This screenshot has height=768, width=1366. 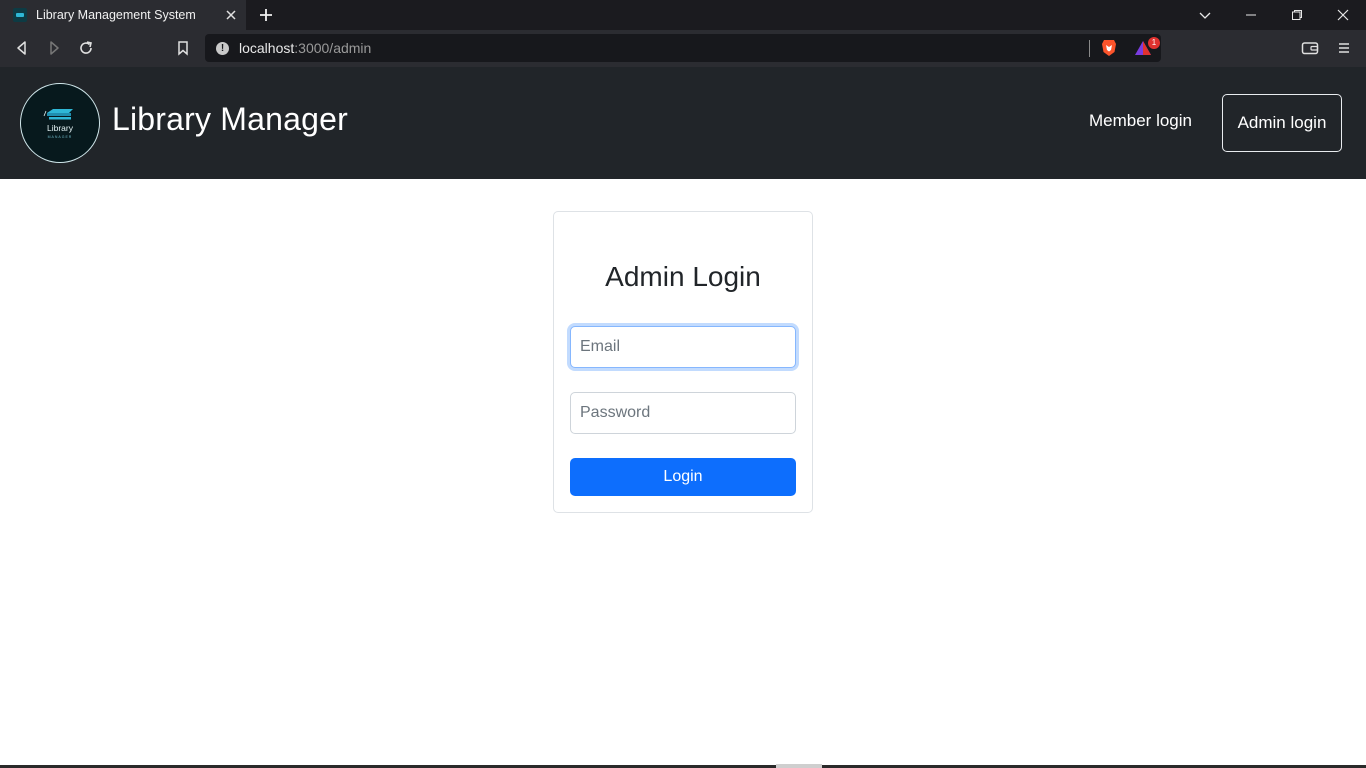 I want to click on wallet-icon, so click(x=1310, y=48).